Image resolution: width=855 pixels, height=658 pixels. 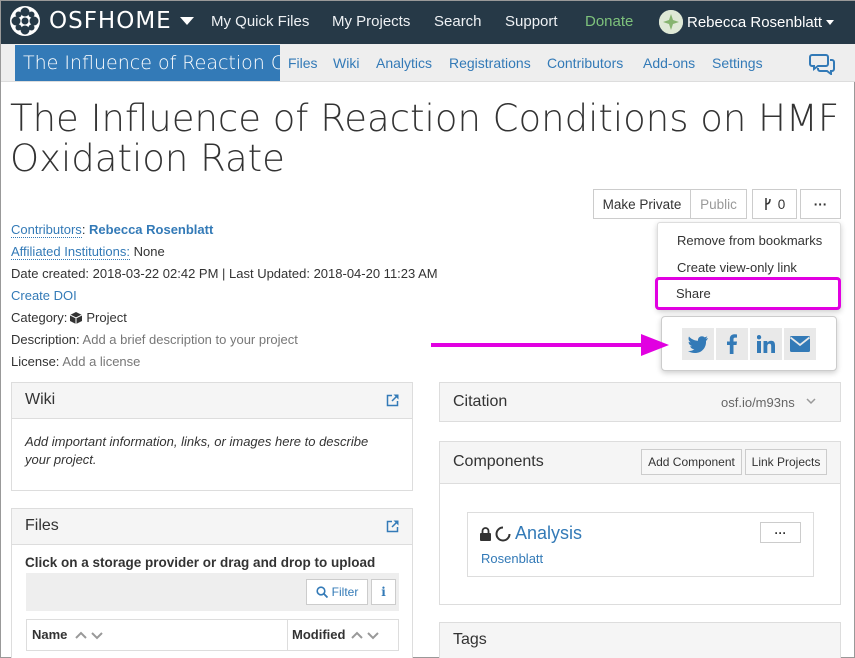 I want to click on create-doi-link: Create DOI, so click(x=44, y=295).